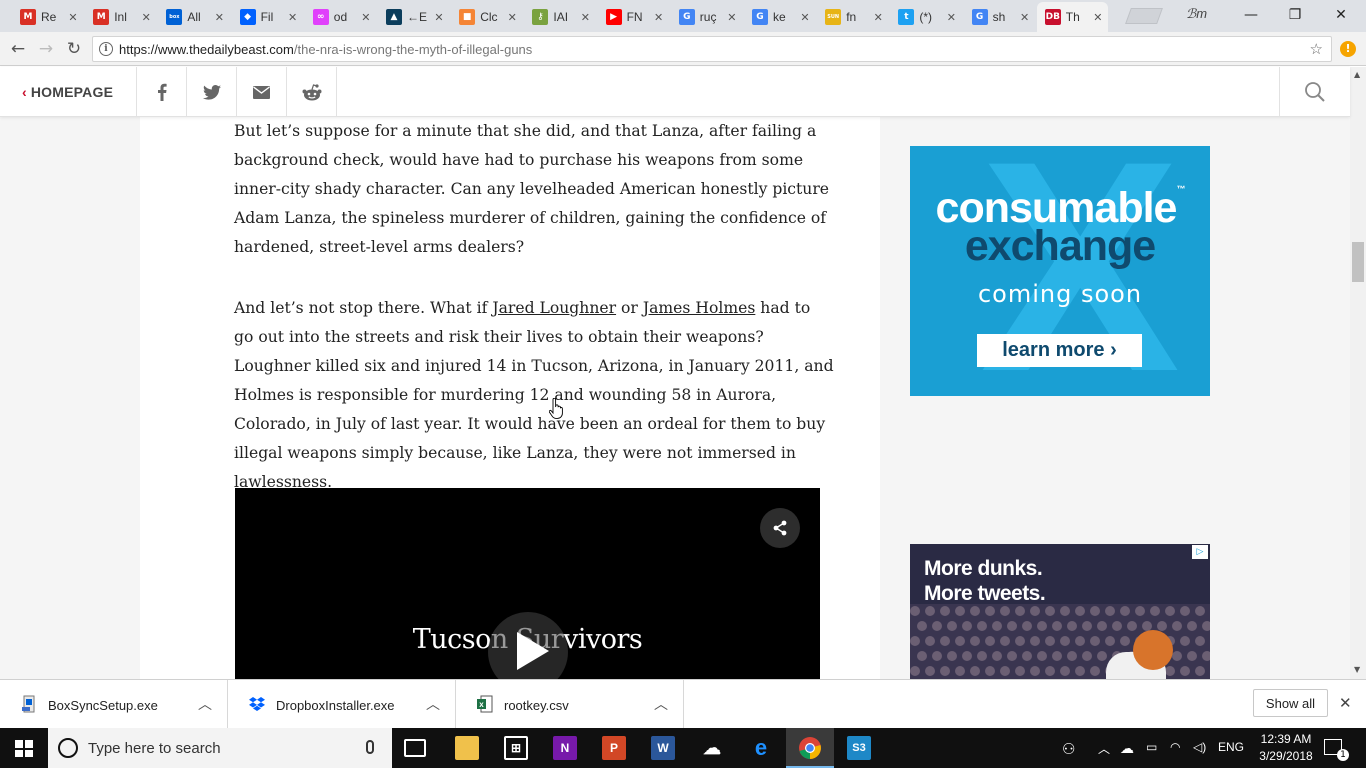 The width and height of the screenshot is (1366, 768). Describe the element at coordinates (220, 748) in the screenshot. I see `taskbar-search-box: Type here to search` at that location.